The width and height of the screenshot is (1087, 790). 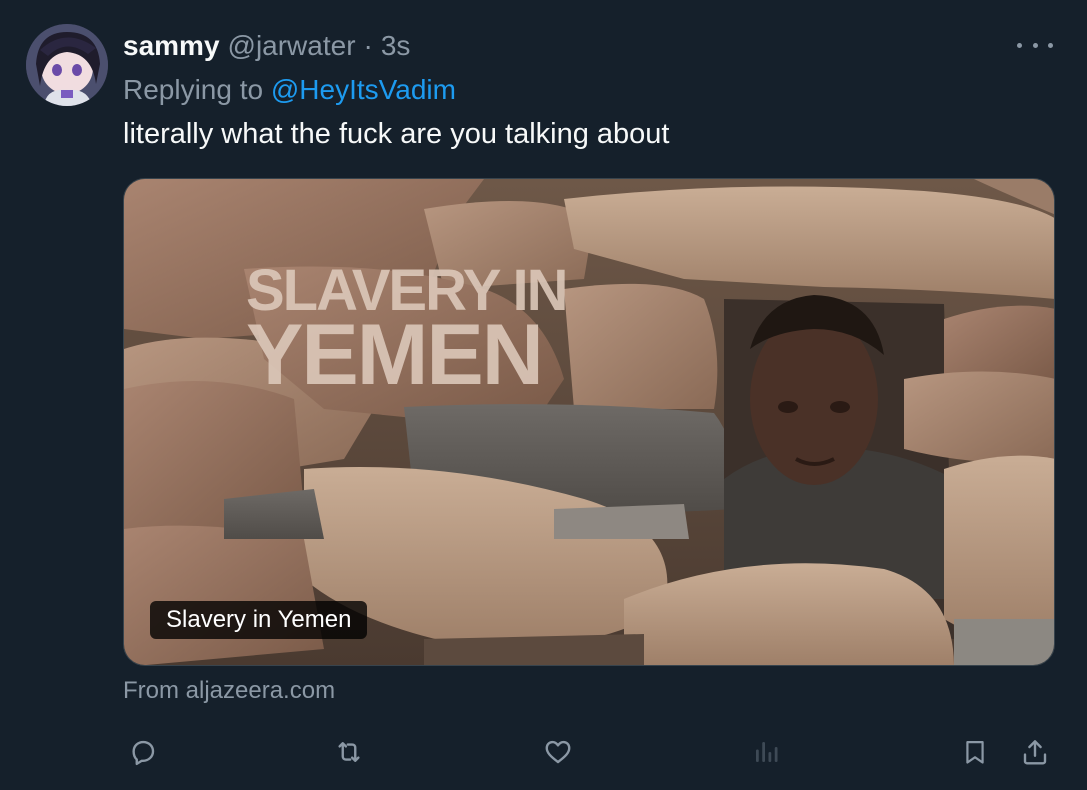 I want to click on card-image-title: SLAVERY IN YEMEN, so click(x=407, y=332).